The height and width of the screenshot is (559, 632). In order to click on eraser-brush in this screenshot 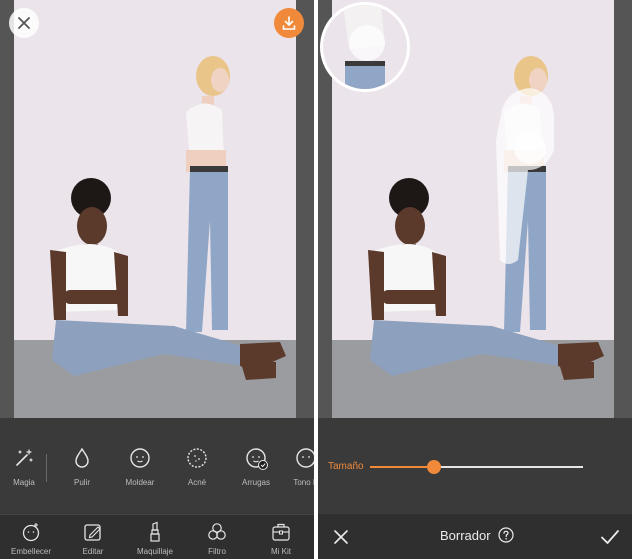, I will do `click(530, 148)`.